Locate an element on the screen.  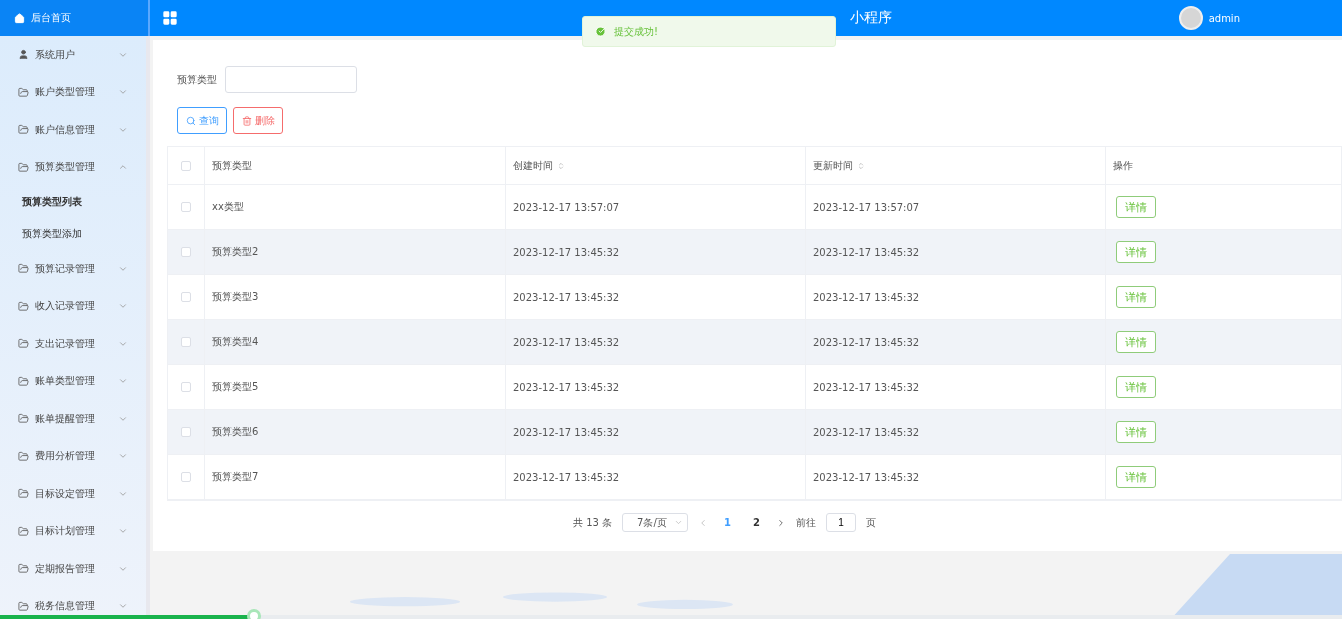
sidebar-item: 定期报告管理 is located at coordinates (73, 569).